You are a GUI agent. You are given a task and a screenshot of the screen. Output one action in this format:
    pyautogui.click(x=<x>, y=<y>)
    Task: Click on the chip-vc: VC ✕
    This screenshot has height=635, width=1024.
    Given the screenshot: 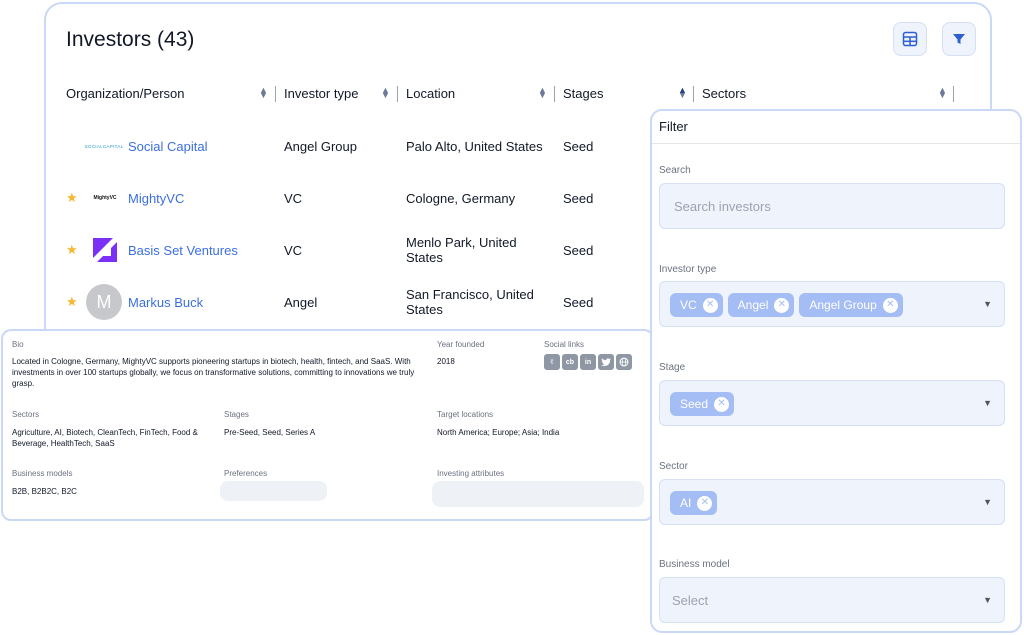 What is the action you would take?
    pyautogui.click(x=696, y=305)
    